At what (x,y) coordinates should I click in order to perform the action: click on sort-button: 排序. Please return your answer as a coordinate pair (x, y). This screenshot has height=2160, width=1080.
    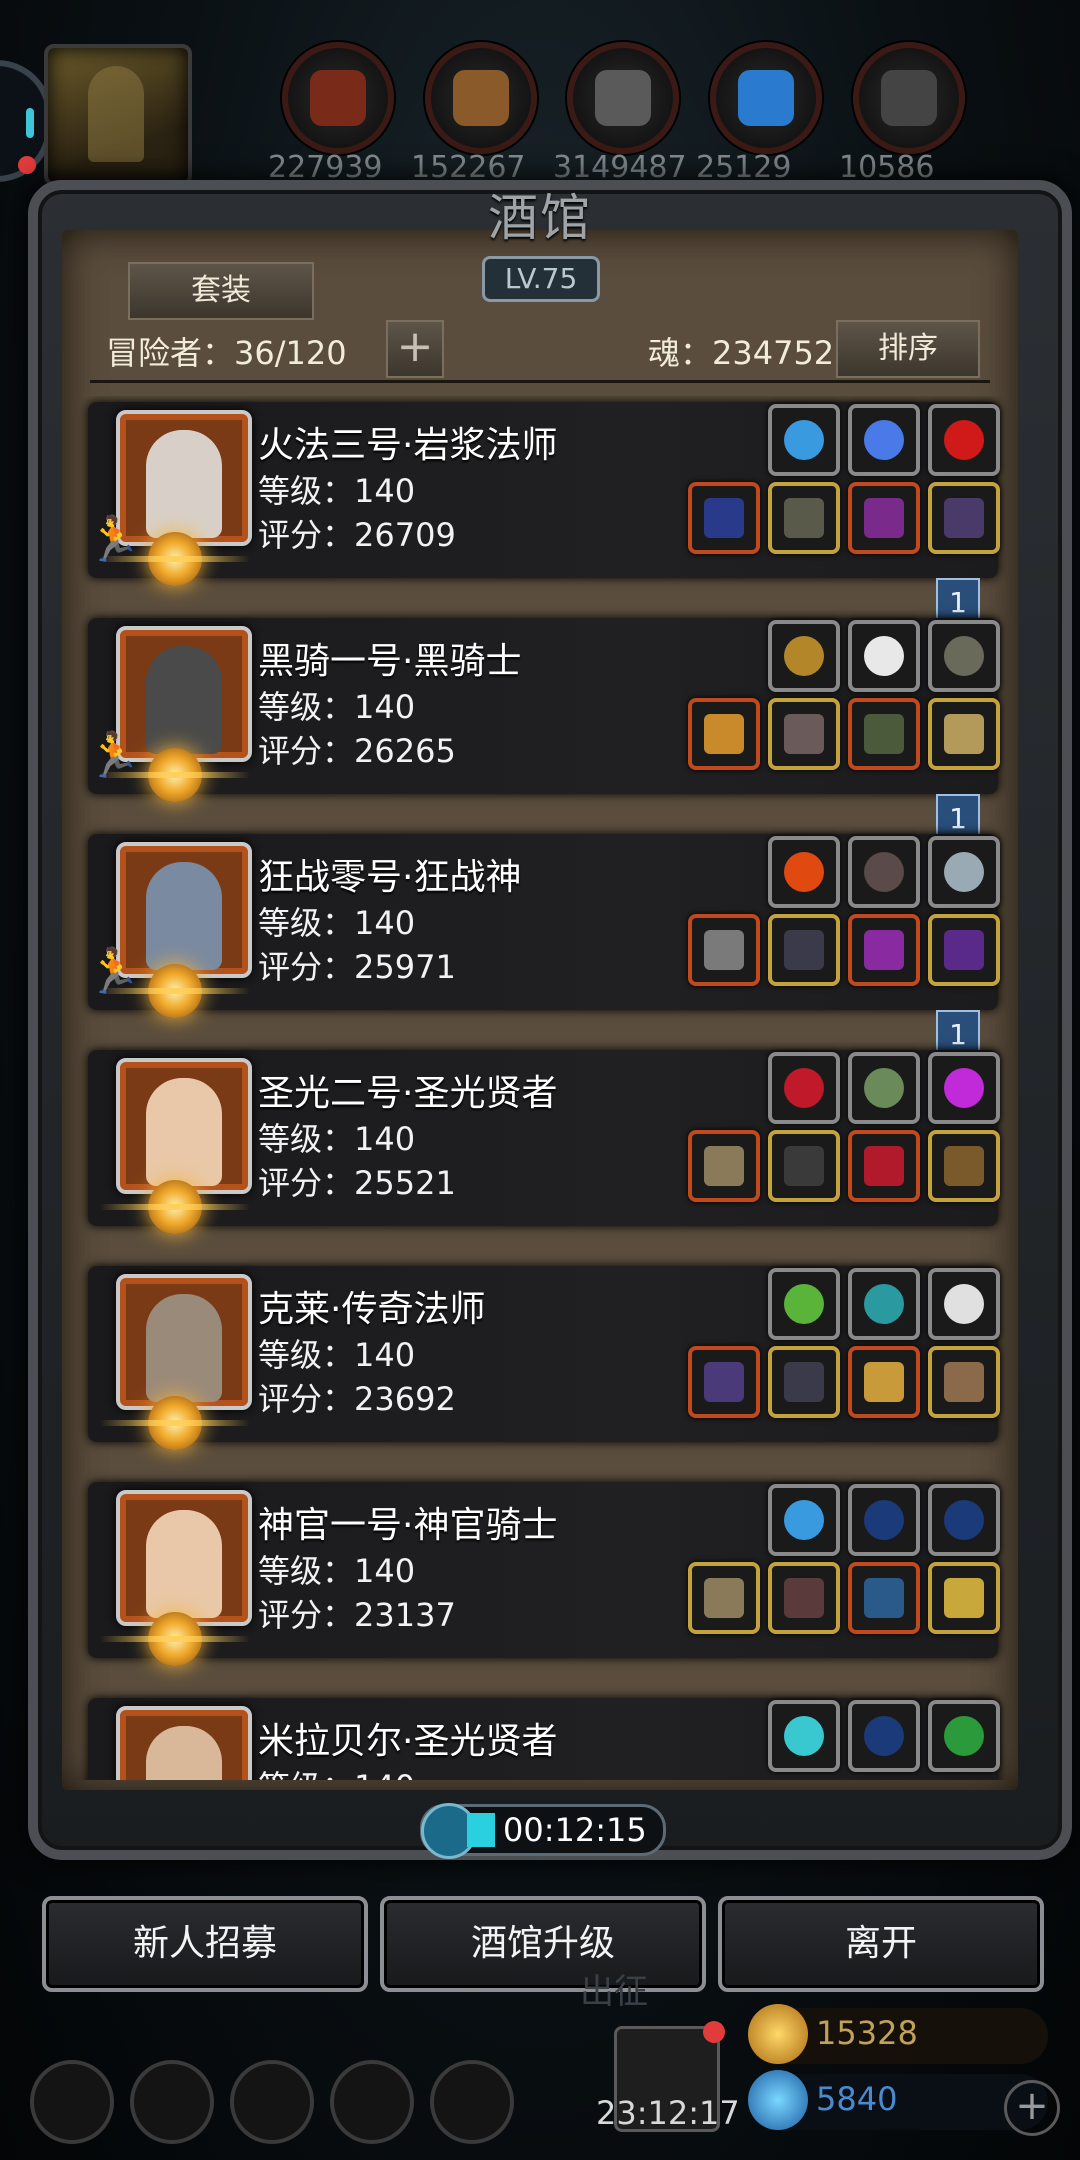
    Looking at the image, I should click on (908, 349).